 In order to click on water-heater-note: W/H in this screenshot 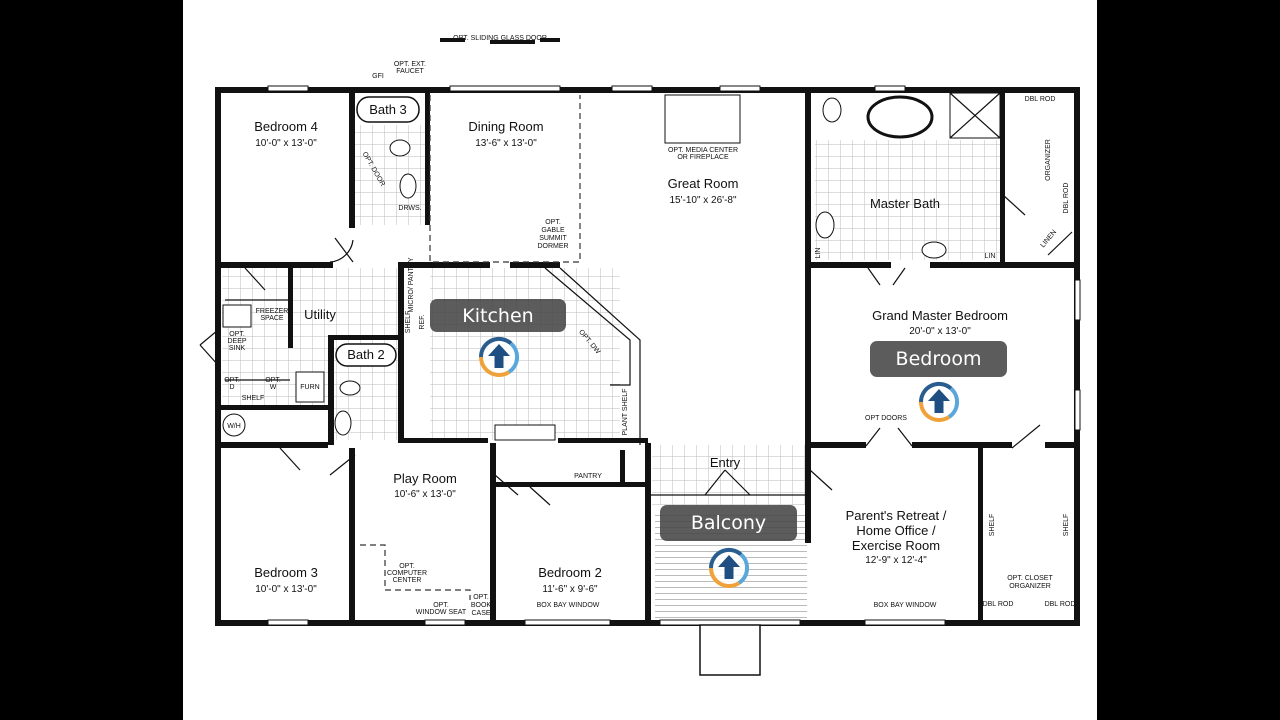, I will do `click(234, 426)`.